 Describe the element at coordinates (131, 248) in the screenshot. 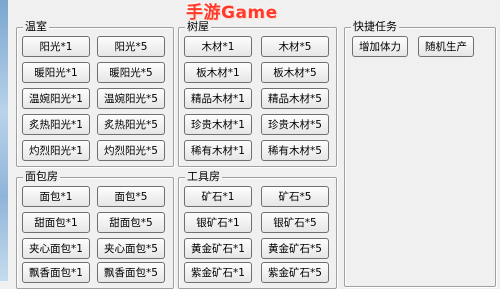

I see `filled-bread-x5-button: 夹心面包*5` at that location.